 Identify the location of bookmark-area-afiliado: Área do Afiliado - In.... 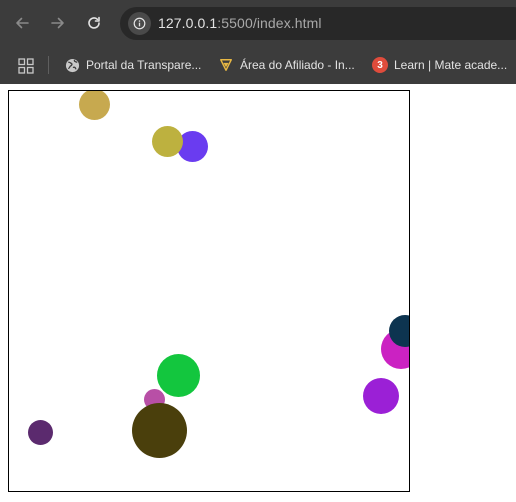
(286, 65).